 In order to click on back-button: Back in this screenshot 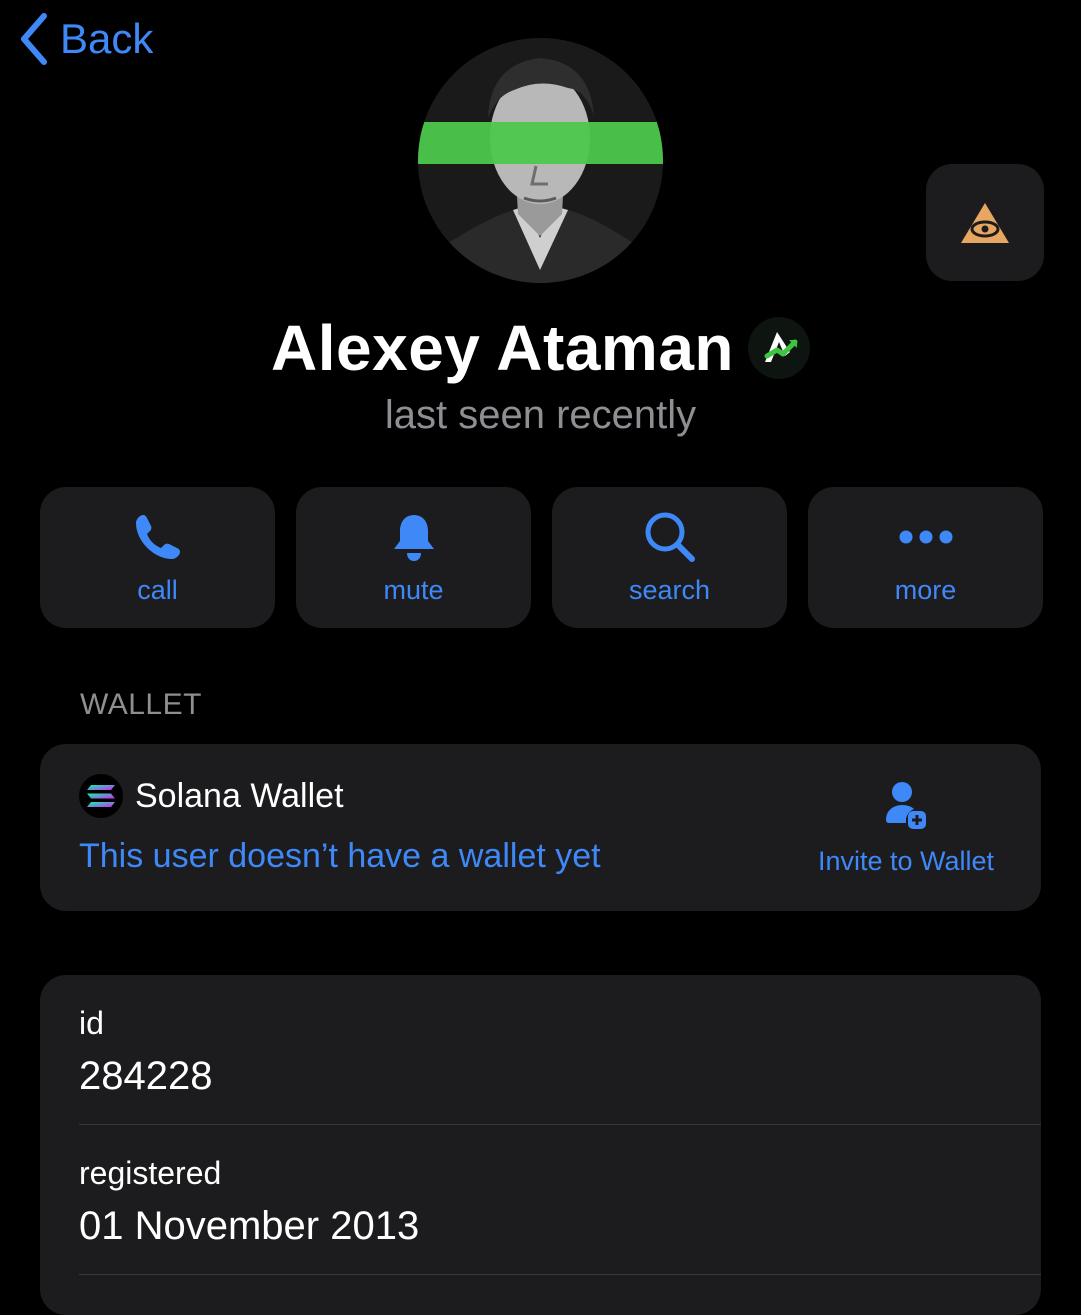, I will do `click(85, 39)`.